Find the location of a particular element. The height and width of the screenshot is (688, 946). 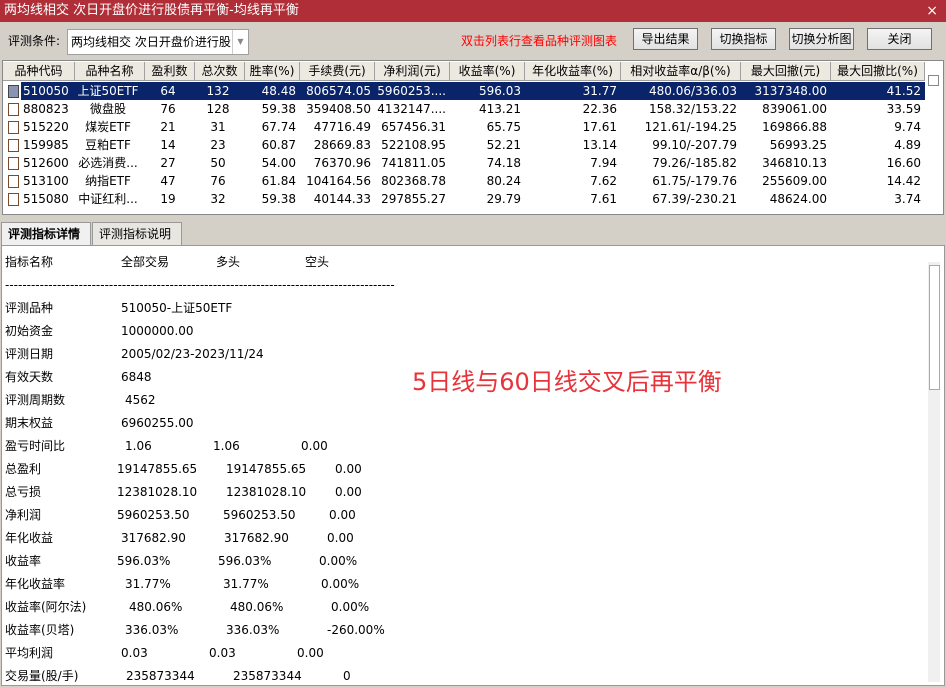

detail-label: 评测周期数 is located at coordinates (35, 400).